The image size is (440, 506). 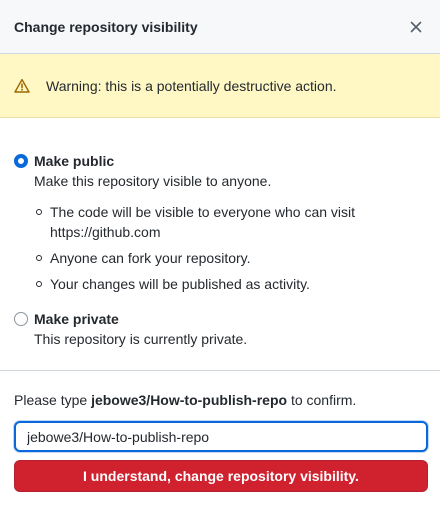 I want to click on dialog-title: Change repository visibility, so click(x=106, y=26).